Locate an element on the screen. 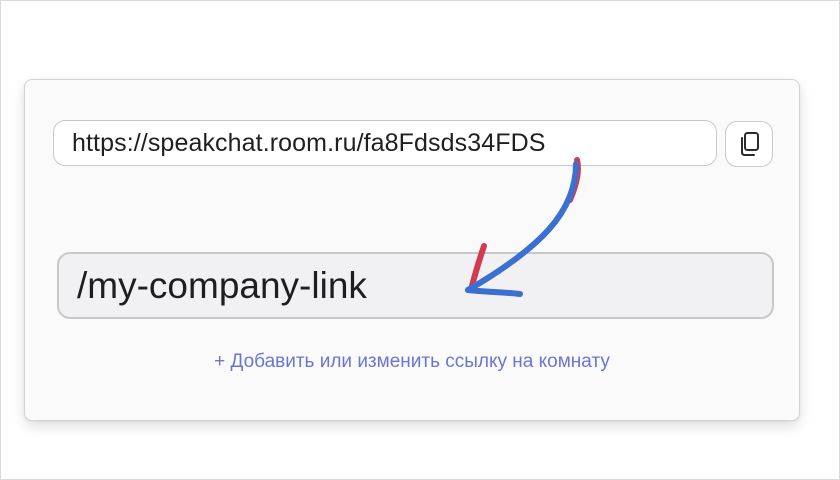  room-url-field: https://speakchat.room.ru/fa8Fdsds34FDS is located at coordinates (385, 143).